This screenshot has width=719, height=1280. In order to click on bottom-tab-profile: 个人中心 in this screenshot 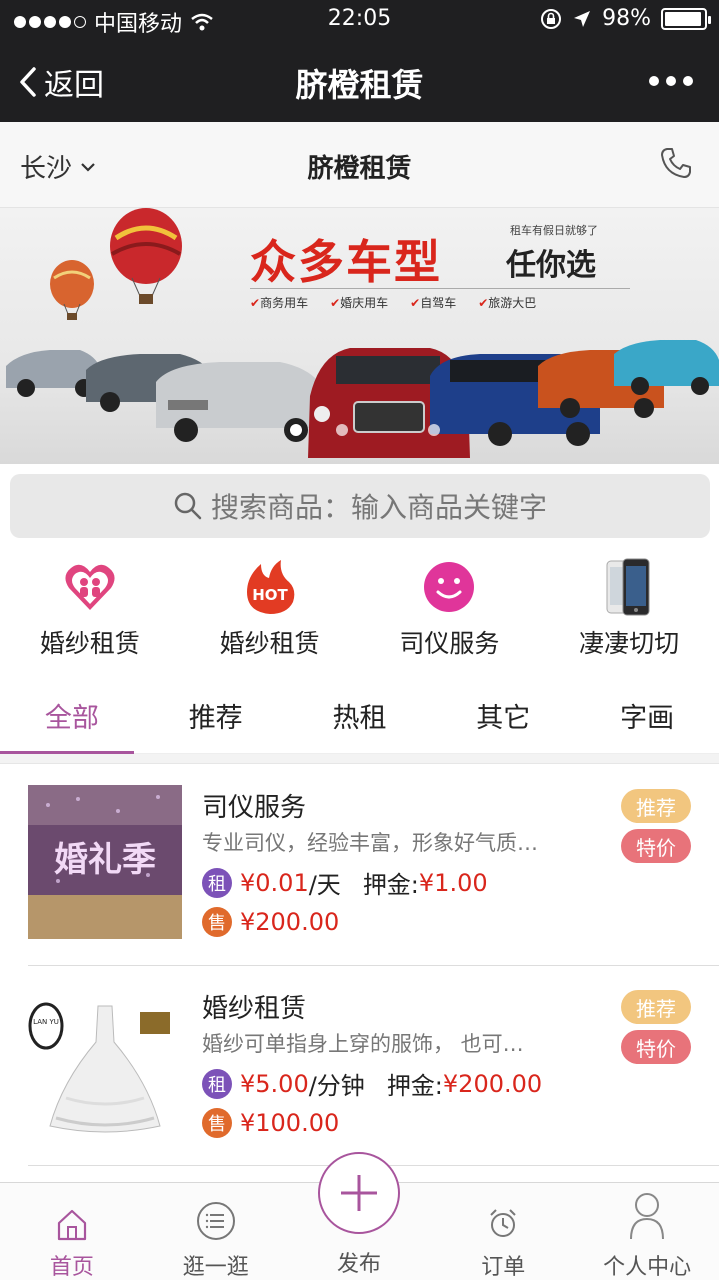, I will do `click(647, 1231)`.